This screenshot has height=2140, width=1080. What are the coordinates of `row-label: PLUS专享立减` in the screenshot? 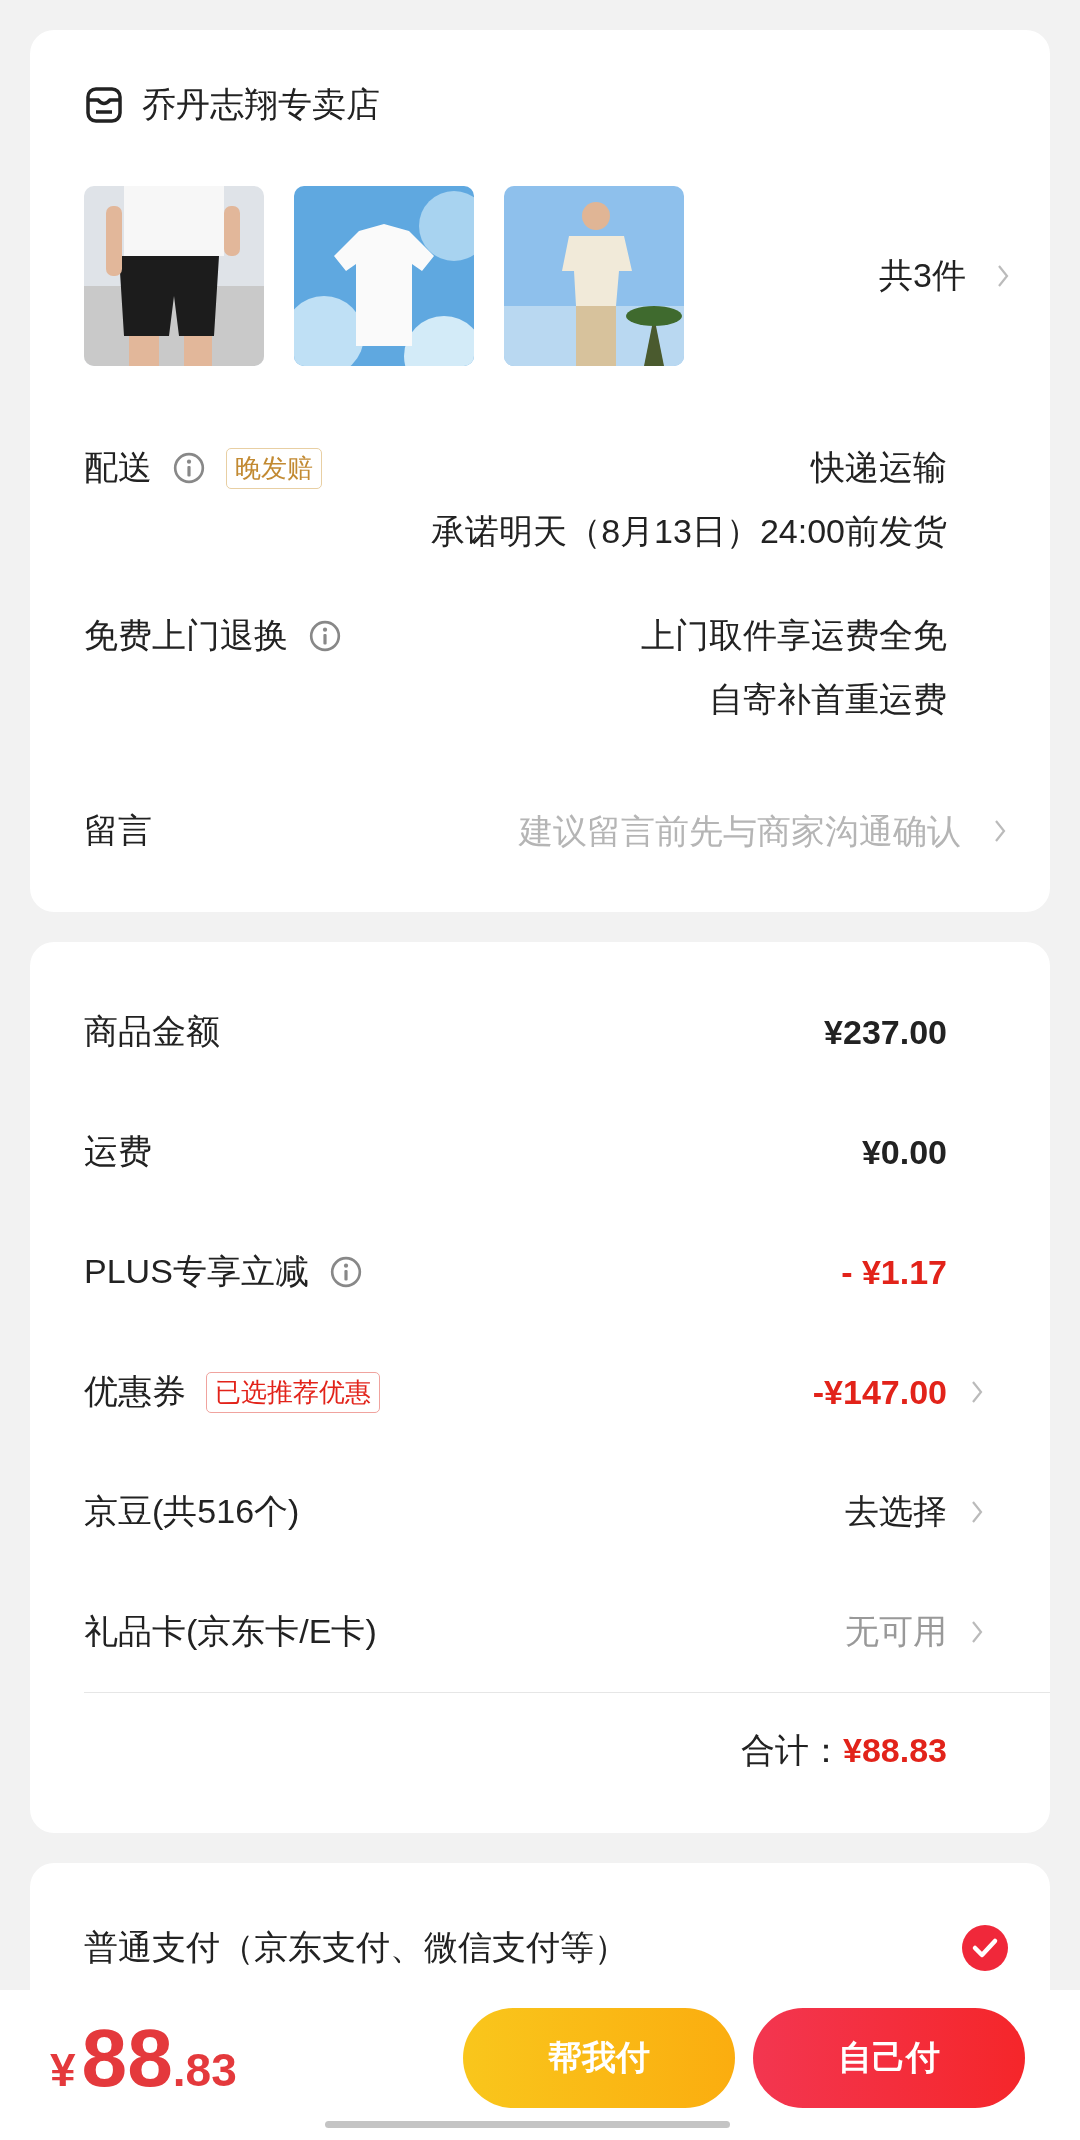 It's located at (196, 1271).